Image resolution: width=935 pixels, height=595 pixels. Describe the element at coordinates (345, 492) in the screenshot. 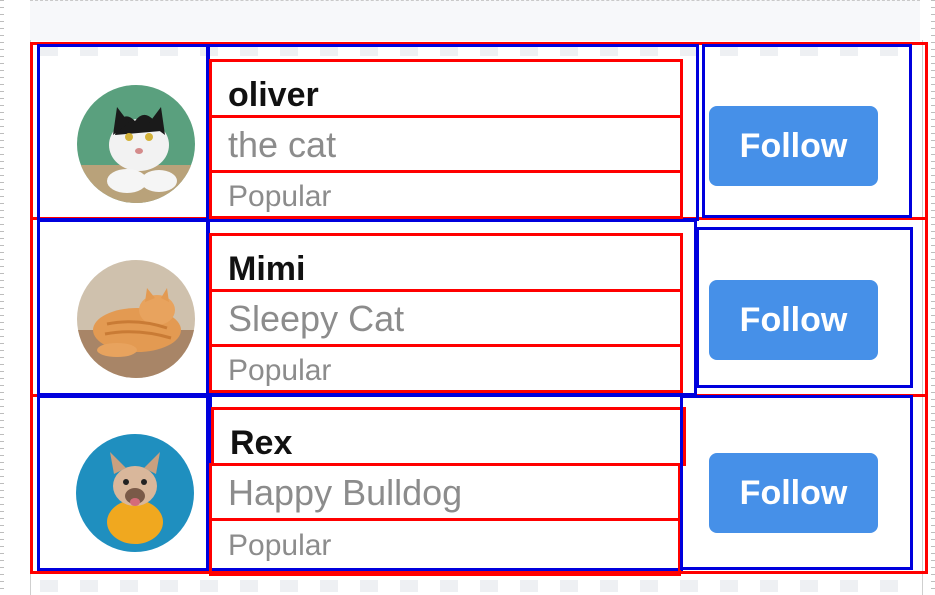

I see `user-subtitle: Happy Bulldog` at that location.